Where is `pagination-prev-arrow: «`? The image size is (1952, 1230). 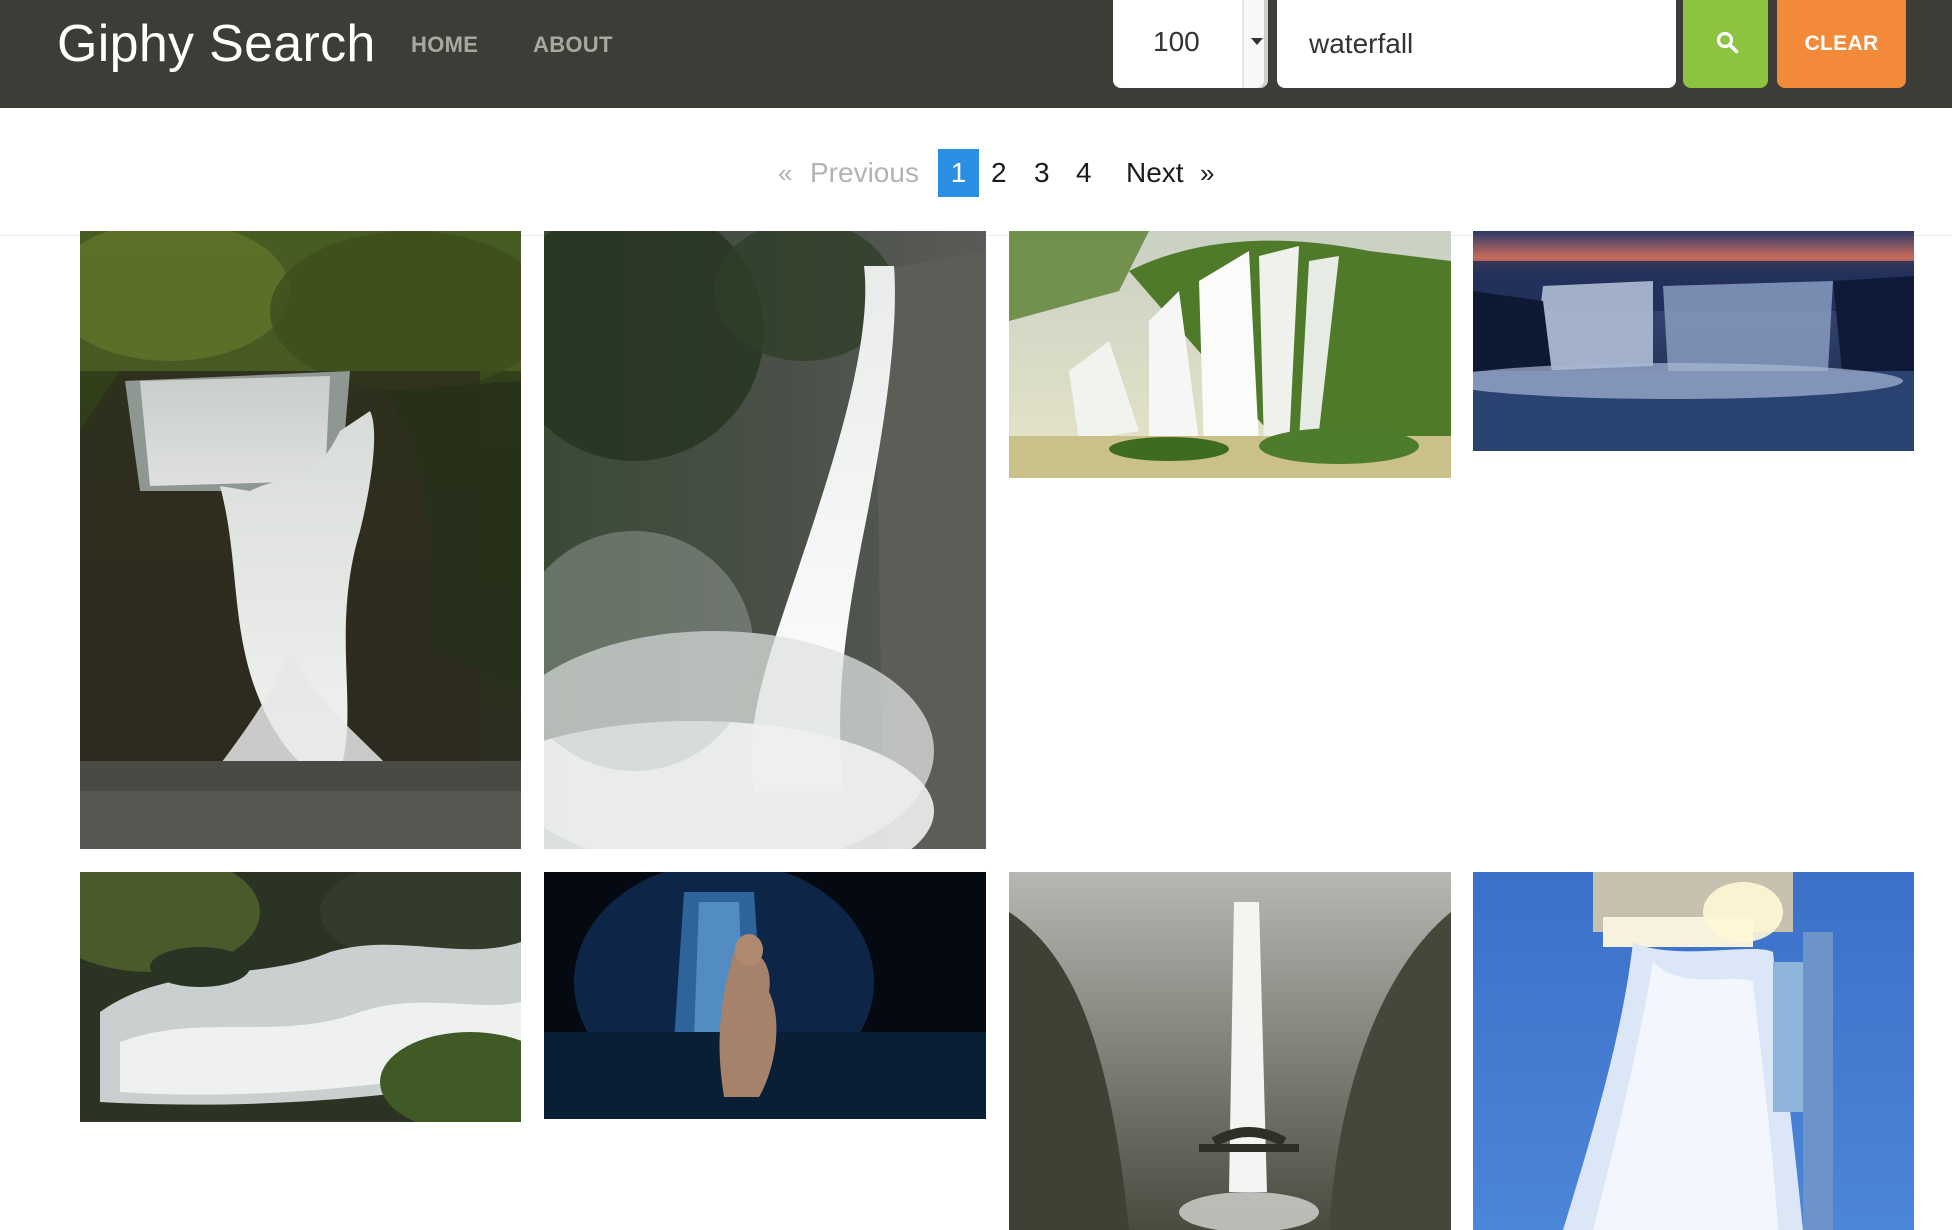 pagination-prev-arrow: « is located at coordinates (785, 173).